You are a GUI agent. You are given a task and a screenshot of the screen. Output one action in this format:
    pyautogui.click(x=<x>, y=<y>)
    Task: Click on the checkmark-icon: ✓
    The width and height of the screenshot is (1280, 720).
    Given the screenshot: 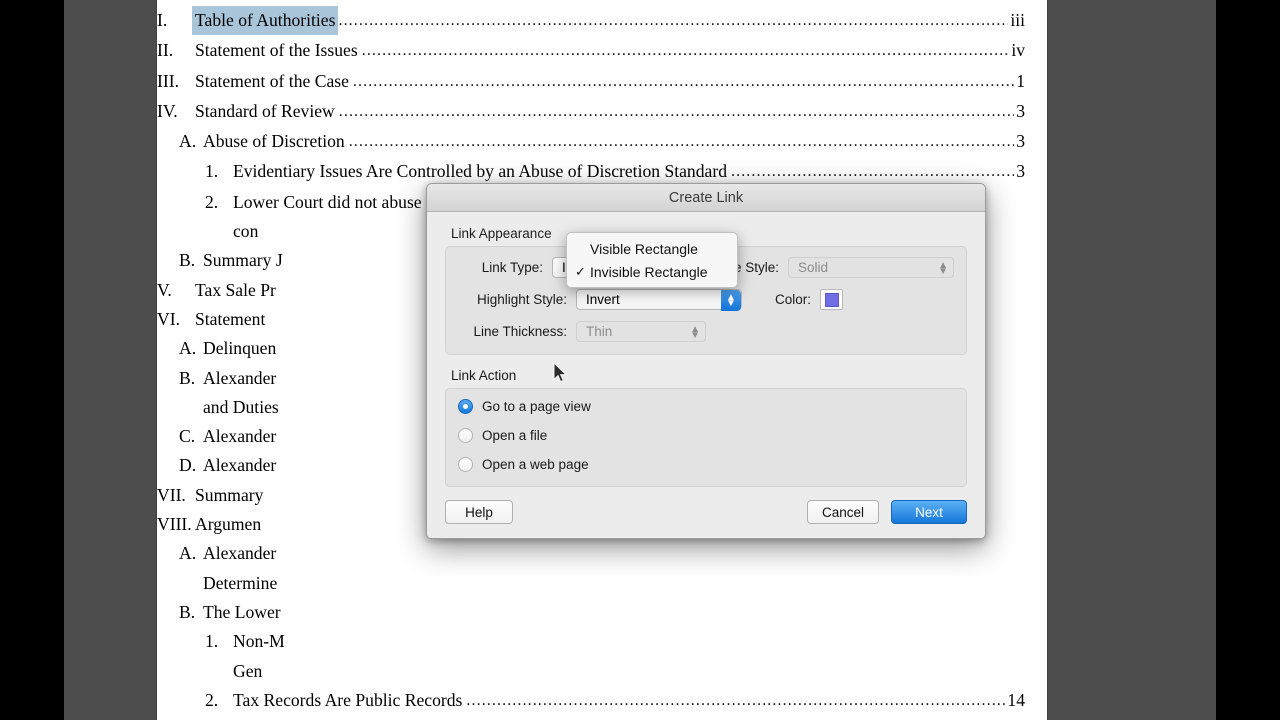 What is the action you would take?
    pyautogui.click(x=580, y=271)
    